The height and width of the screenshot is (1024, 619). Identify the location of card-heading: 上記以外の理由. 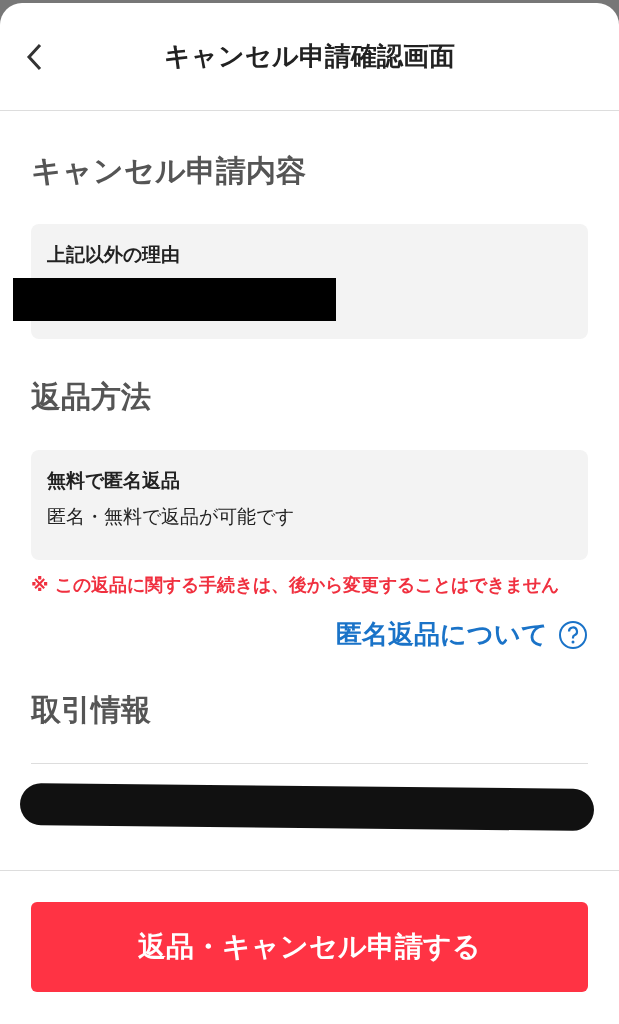
(114, 254).